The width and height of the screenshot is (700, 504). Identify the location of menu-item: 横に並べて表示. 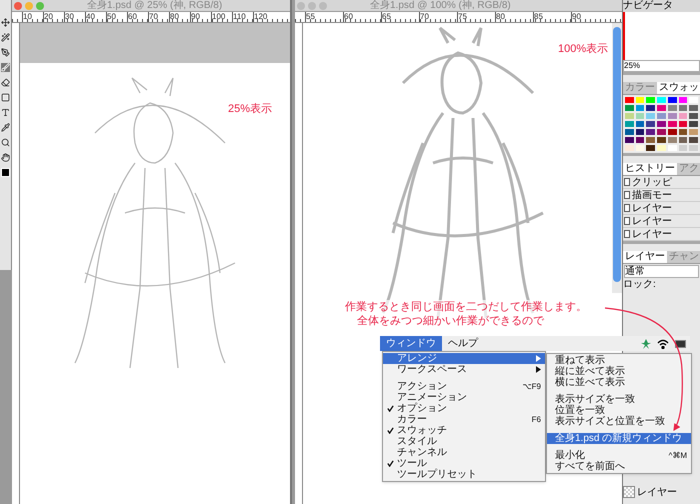
(619, 382).